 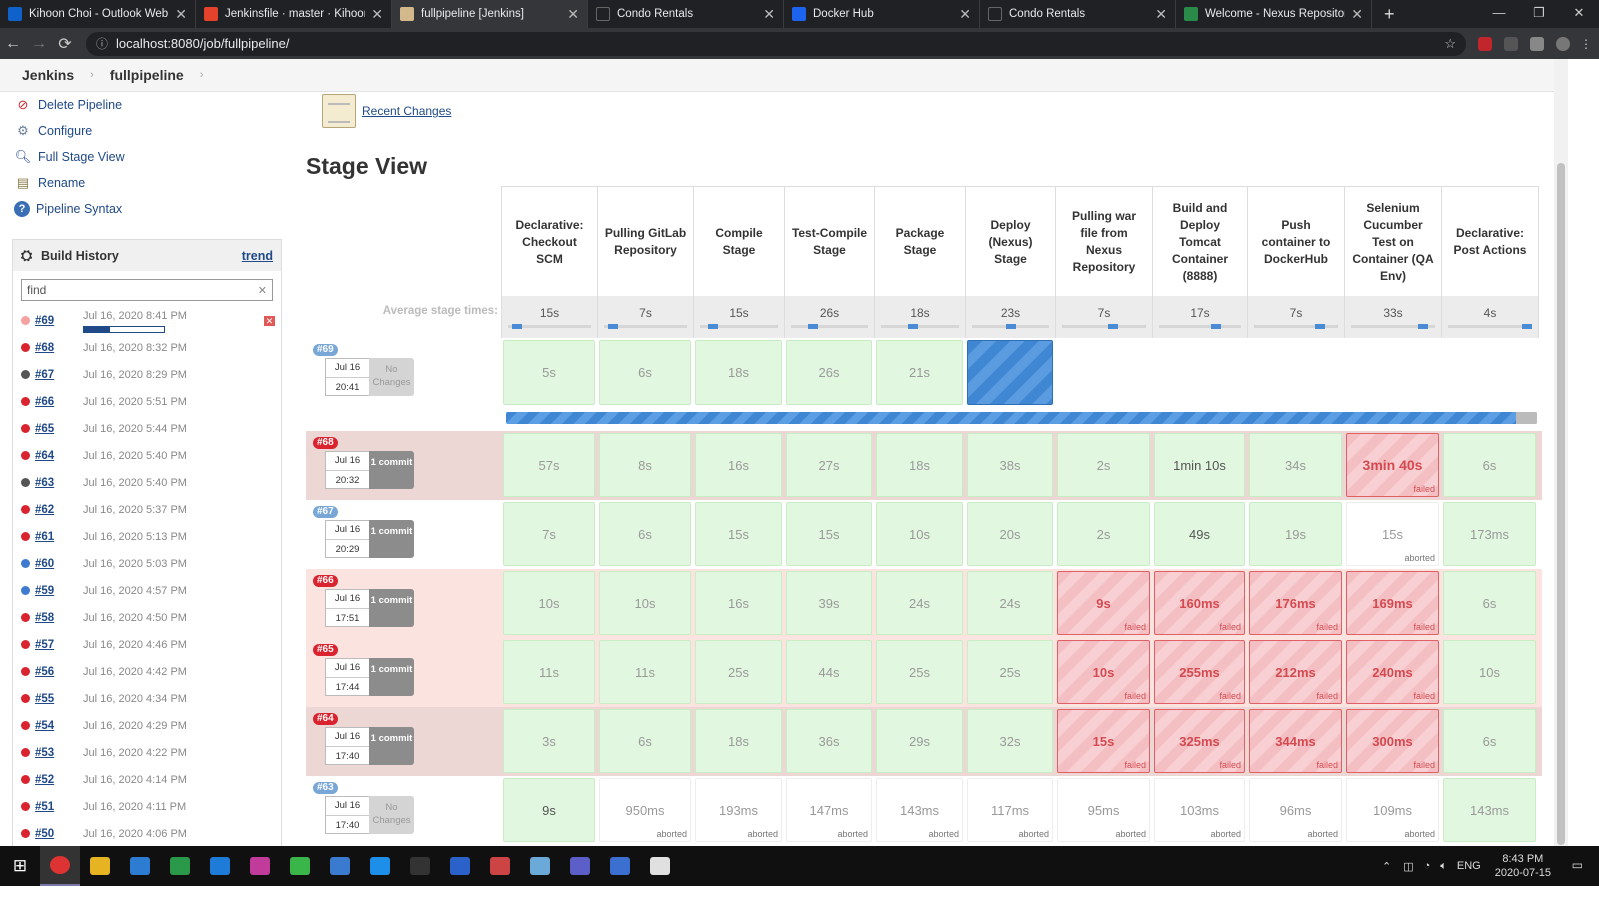 I want to click on stage-cell: 300ms failed, so click(x=1392, y=741).